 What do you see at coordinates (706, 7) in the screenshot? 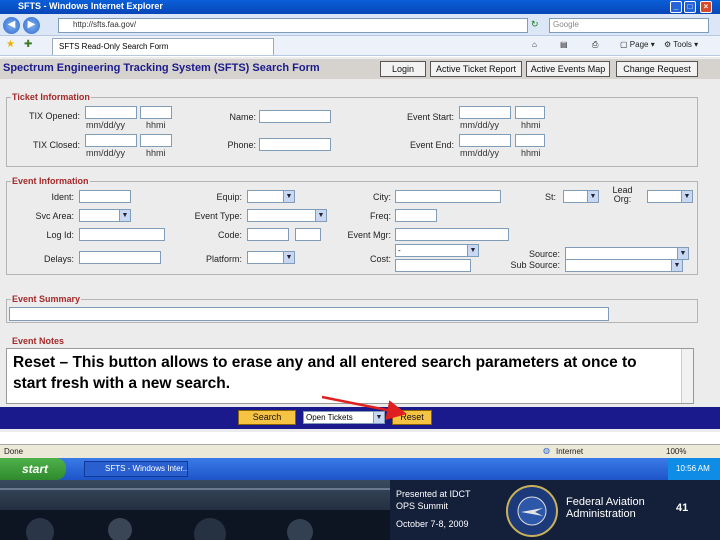
I see `close-icon: ×` at bounding box center [706, 7].